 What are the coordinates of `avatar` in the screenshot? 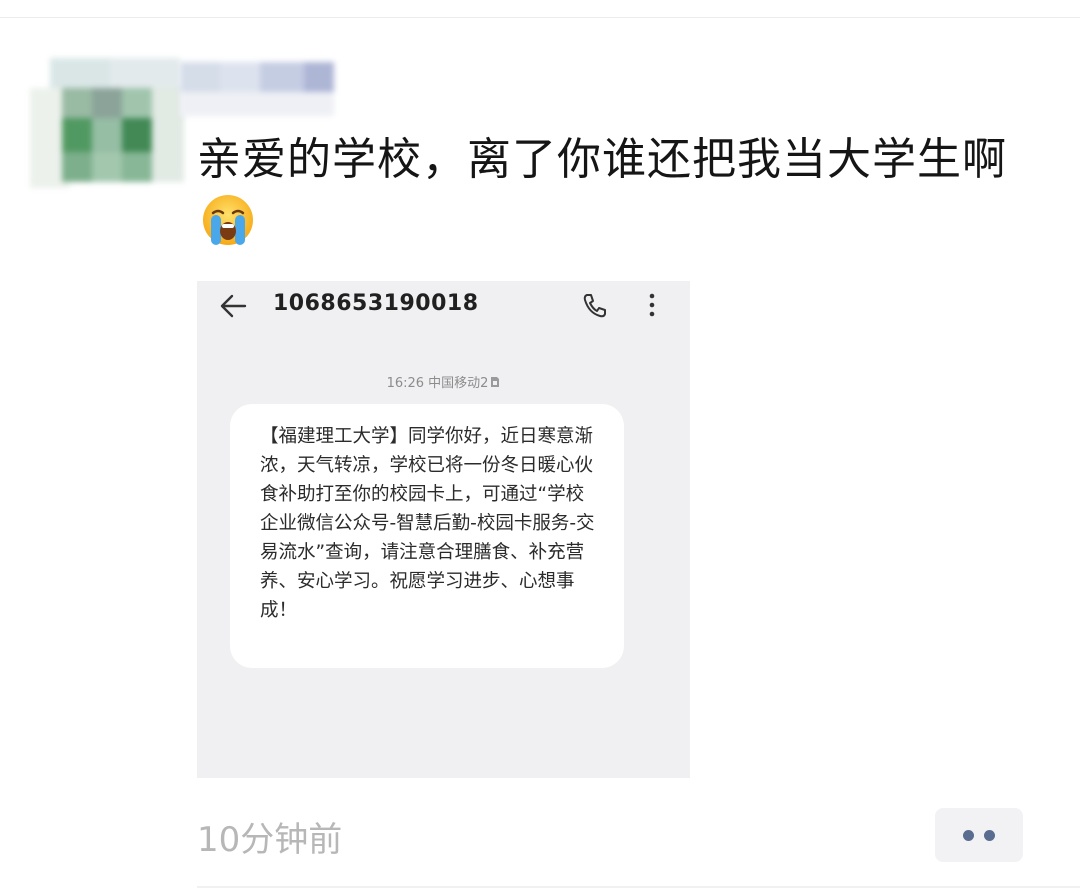 It's located at (110, 124).